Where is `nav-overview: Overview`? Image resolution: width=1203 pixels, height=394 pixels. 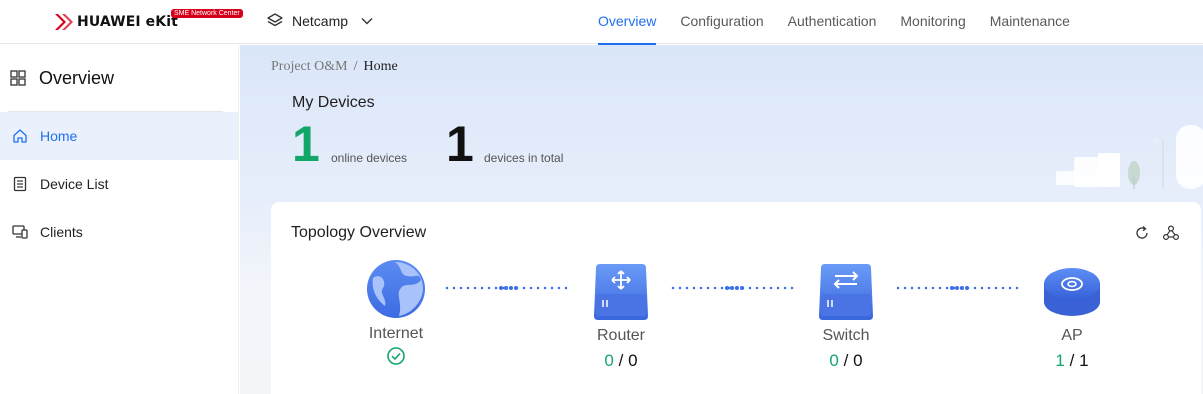
nav-overview: Overview is located at coordinates (627, 22).